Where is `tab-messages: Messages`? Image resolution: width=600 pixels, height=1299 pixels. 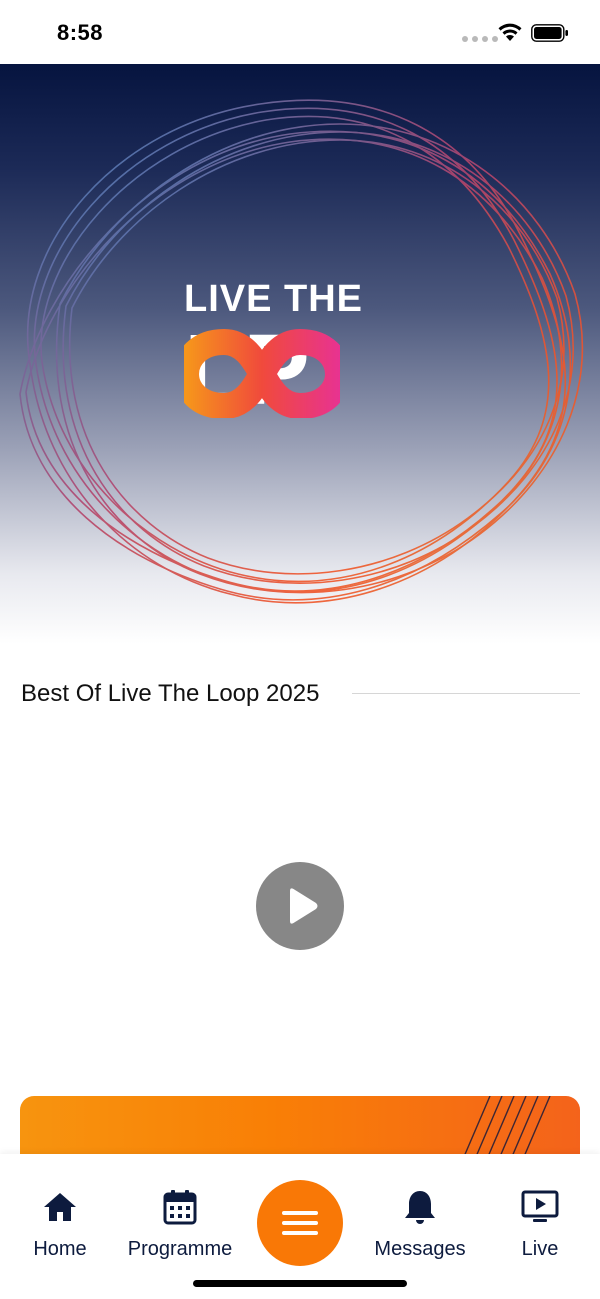
tab-messages: Messages is located at coordinates (420, 1224).